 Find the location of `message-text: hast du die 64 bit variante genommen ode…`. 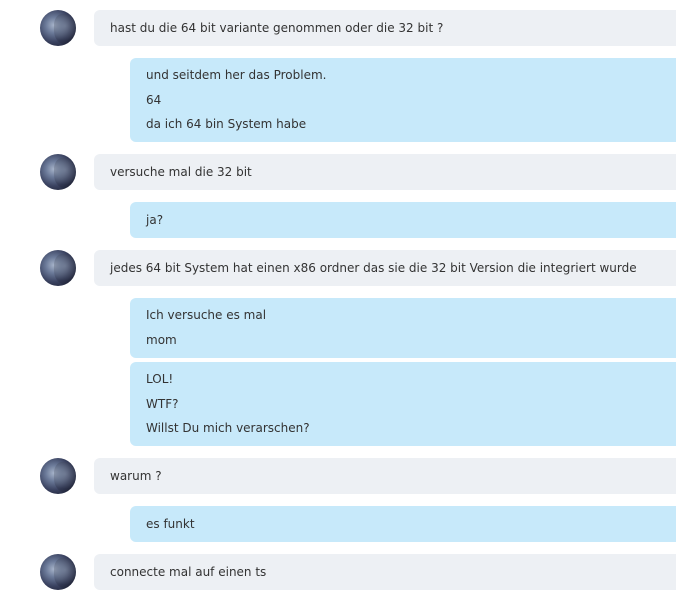

message-text: hast du die 64 bit variante genommen ode… is located at coordinates (277, 28).